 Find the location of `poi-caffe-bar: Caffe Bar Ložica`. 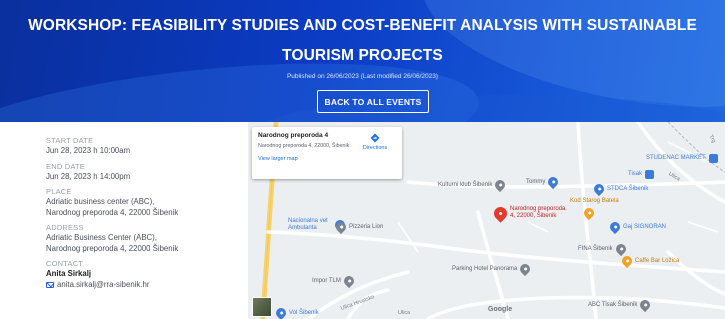

poi-caffe-bar: Caffe Bar Ložica is located at coordinates (649, 261).